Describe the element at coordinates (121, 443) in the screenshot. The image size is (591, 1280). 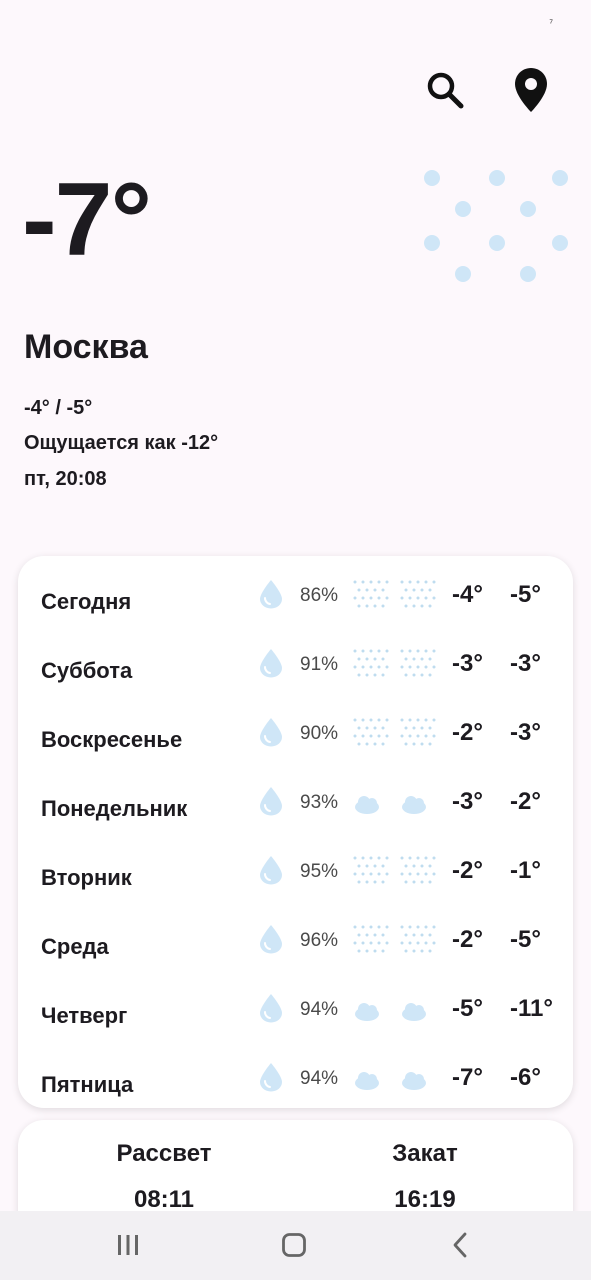
I see `feels-like: Ощущается как -12°` at that location.